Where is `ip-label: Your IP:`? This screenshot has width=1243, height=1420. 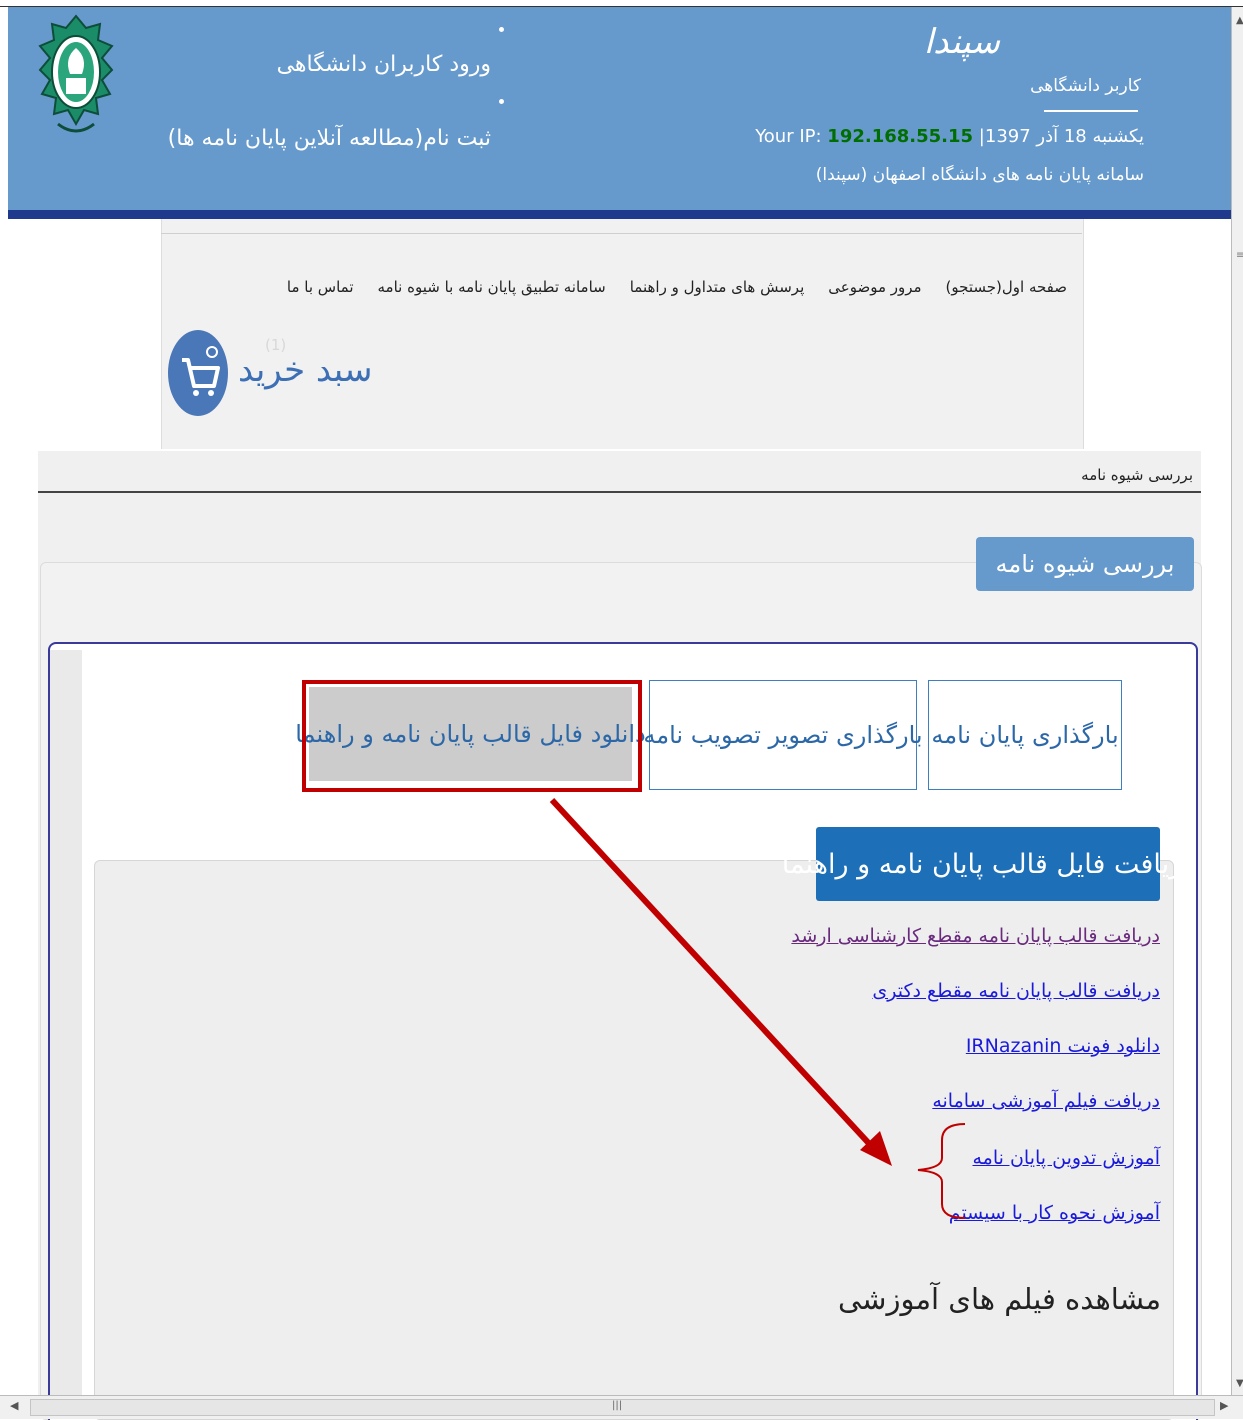 ip-label: Your IP: is located at coordinates (788, 136).